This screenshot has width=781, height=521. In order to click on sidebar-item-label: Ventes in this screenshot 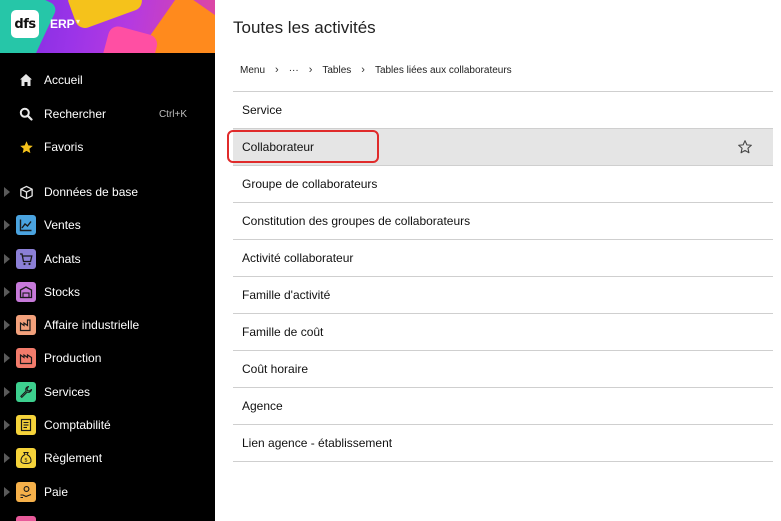, I will do `click(62, 225)`.